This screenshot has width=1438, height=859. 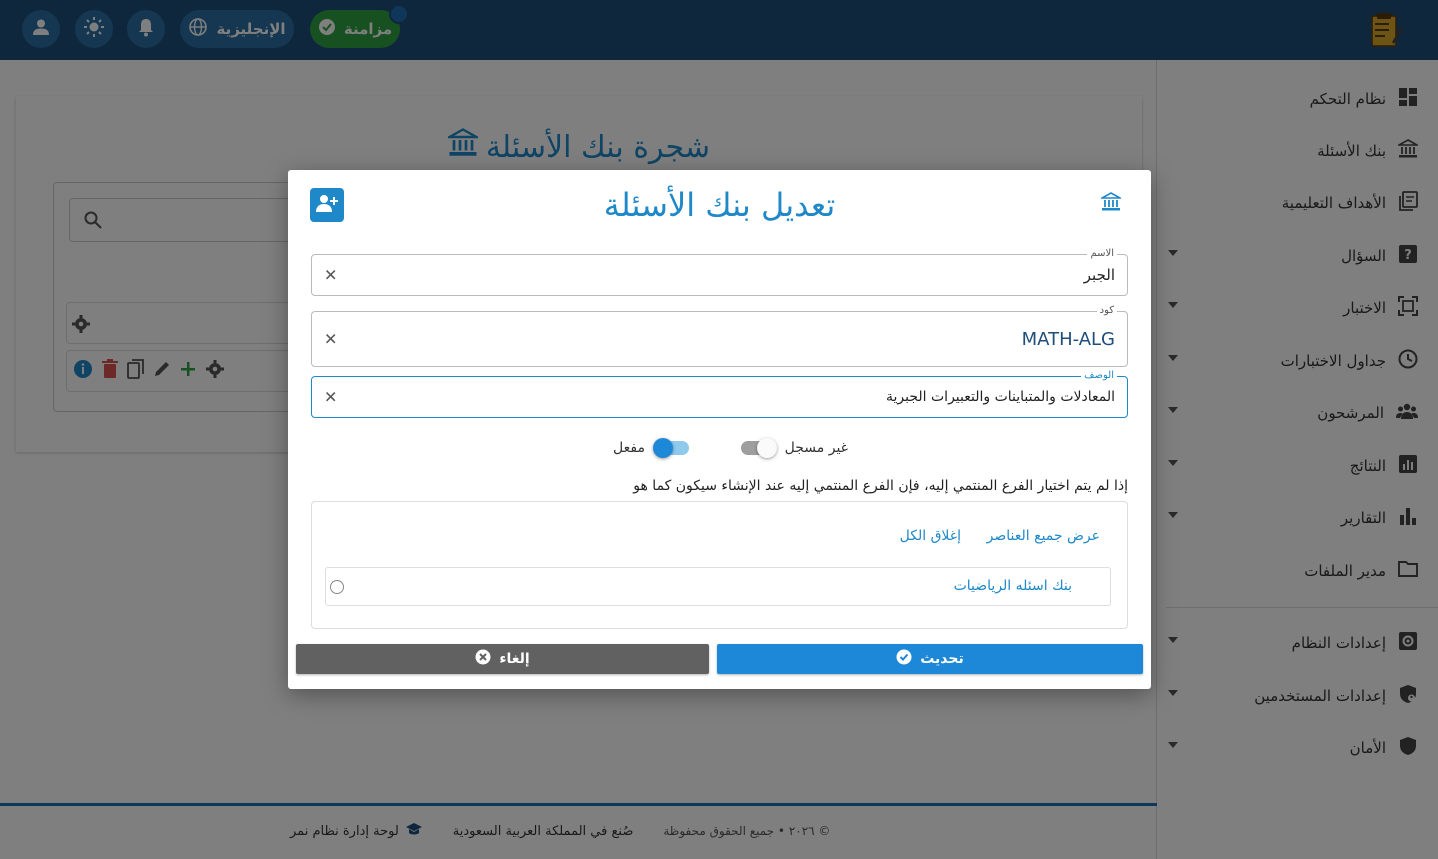 I want to click on check-circle-icon, so click(x=904, y=659).